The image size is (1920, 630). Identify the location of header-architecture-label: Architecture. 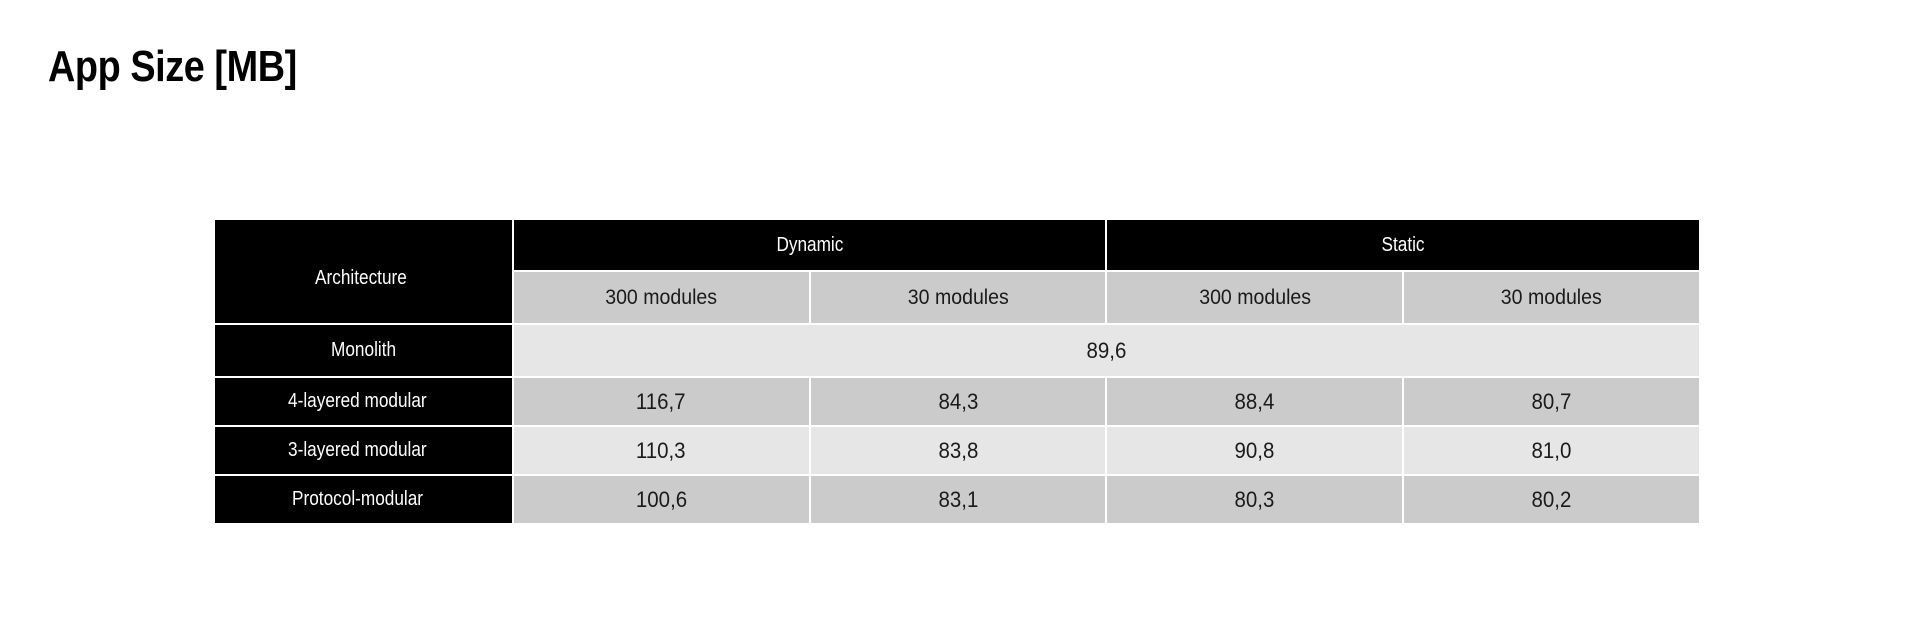
(361, 278).